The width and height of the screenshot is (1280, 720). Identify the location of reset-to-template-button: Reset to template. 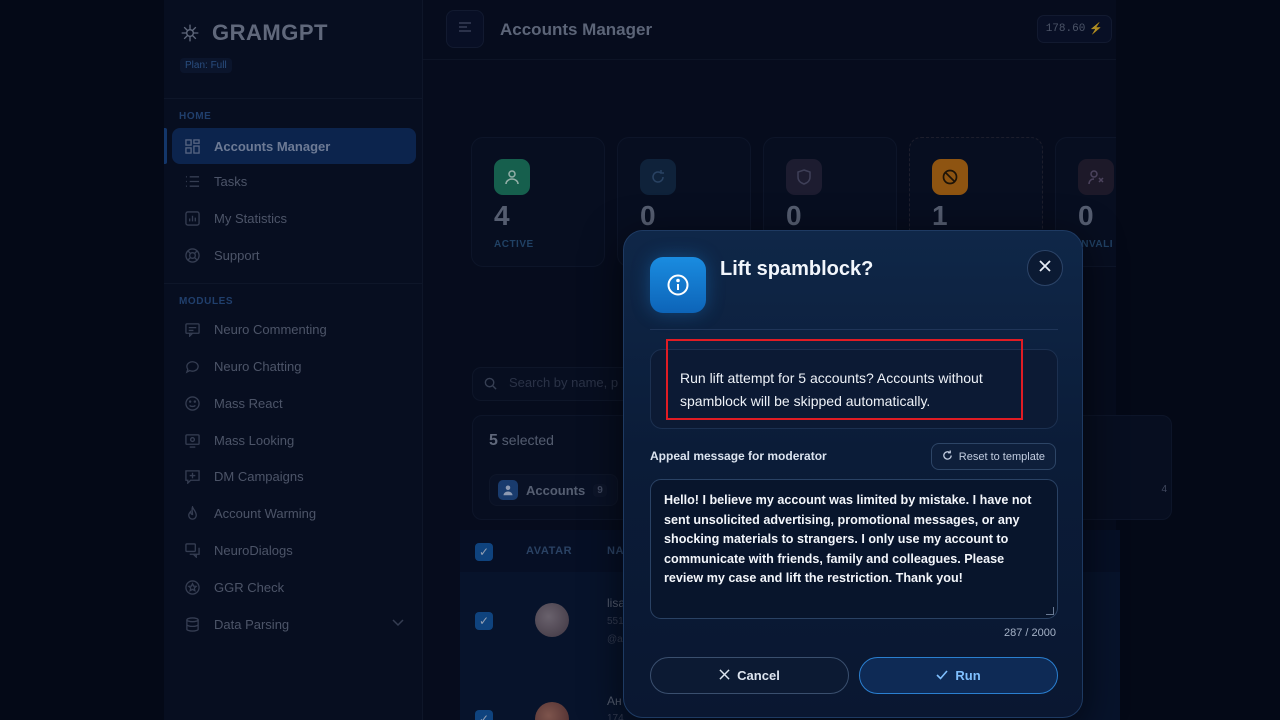
(993, 456).